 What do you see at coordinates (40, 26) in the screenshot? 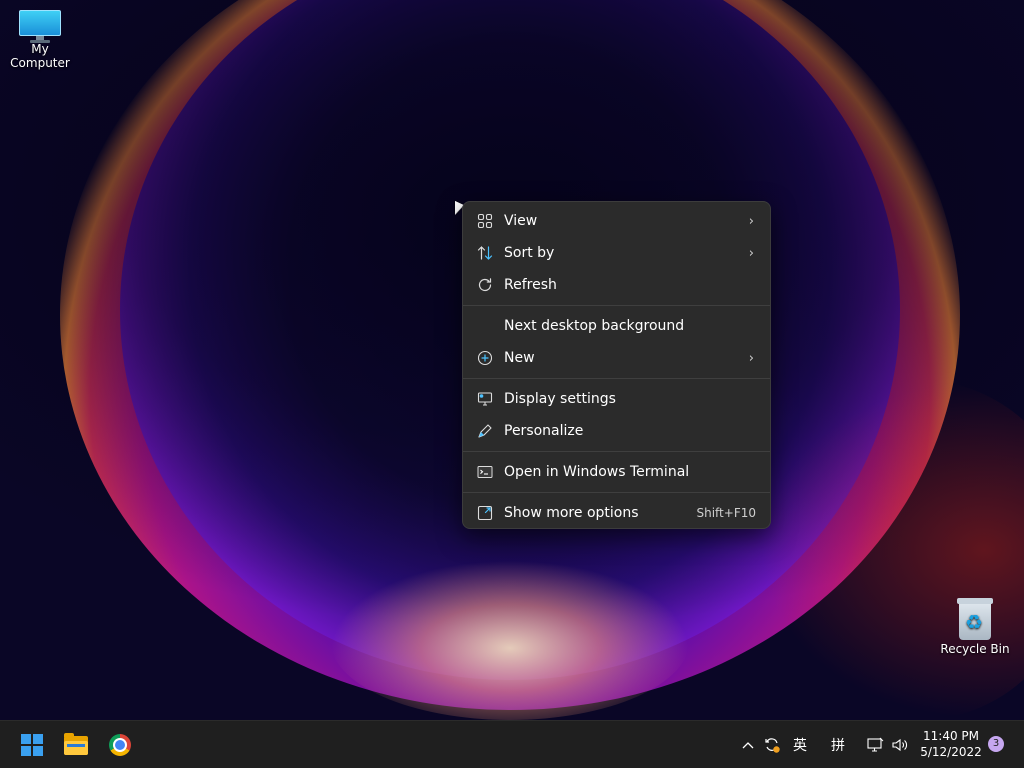
I see `monitor-icon` at bounding box center [40, 26].